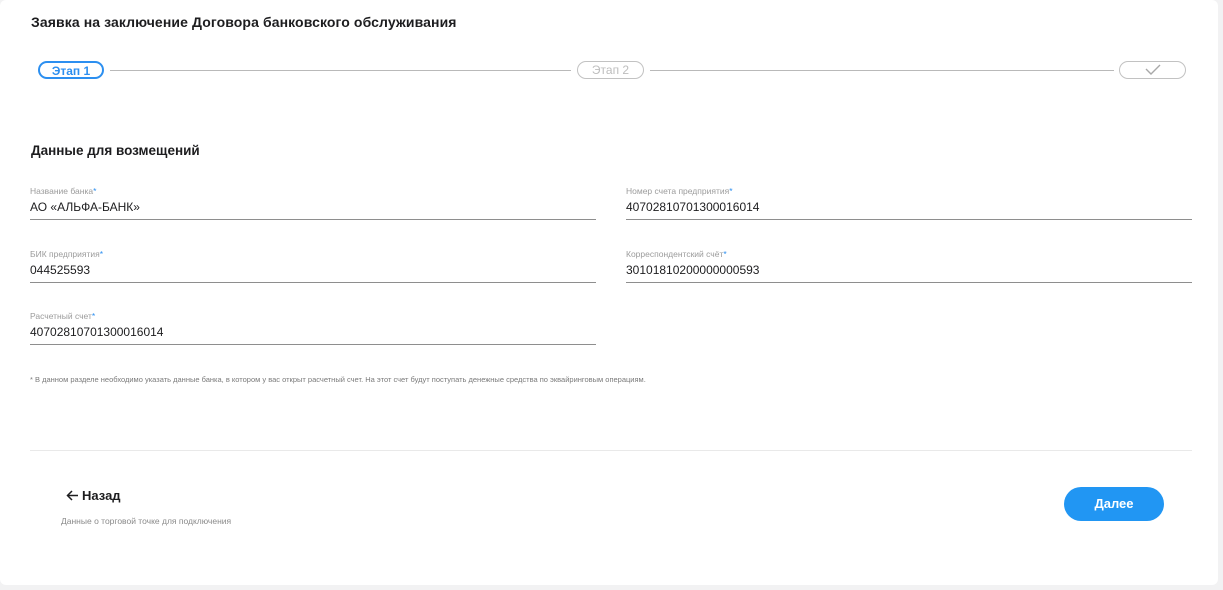 This screenshot has height=590, width=1223. Describe the element at coordinates (63, 316) in the screenshot. I see `field-label: Расчетный счет*` at that location.